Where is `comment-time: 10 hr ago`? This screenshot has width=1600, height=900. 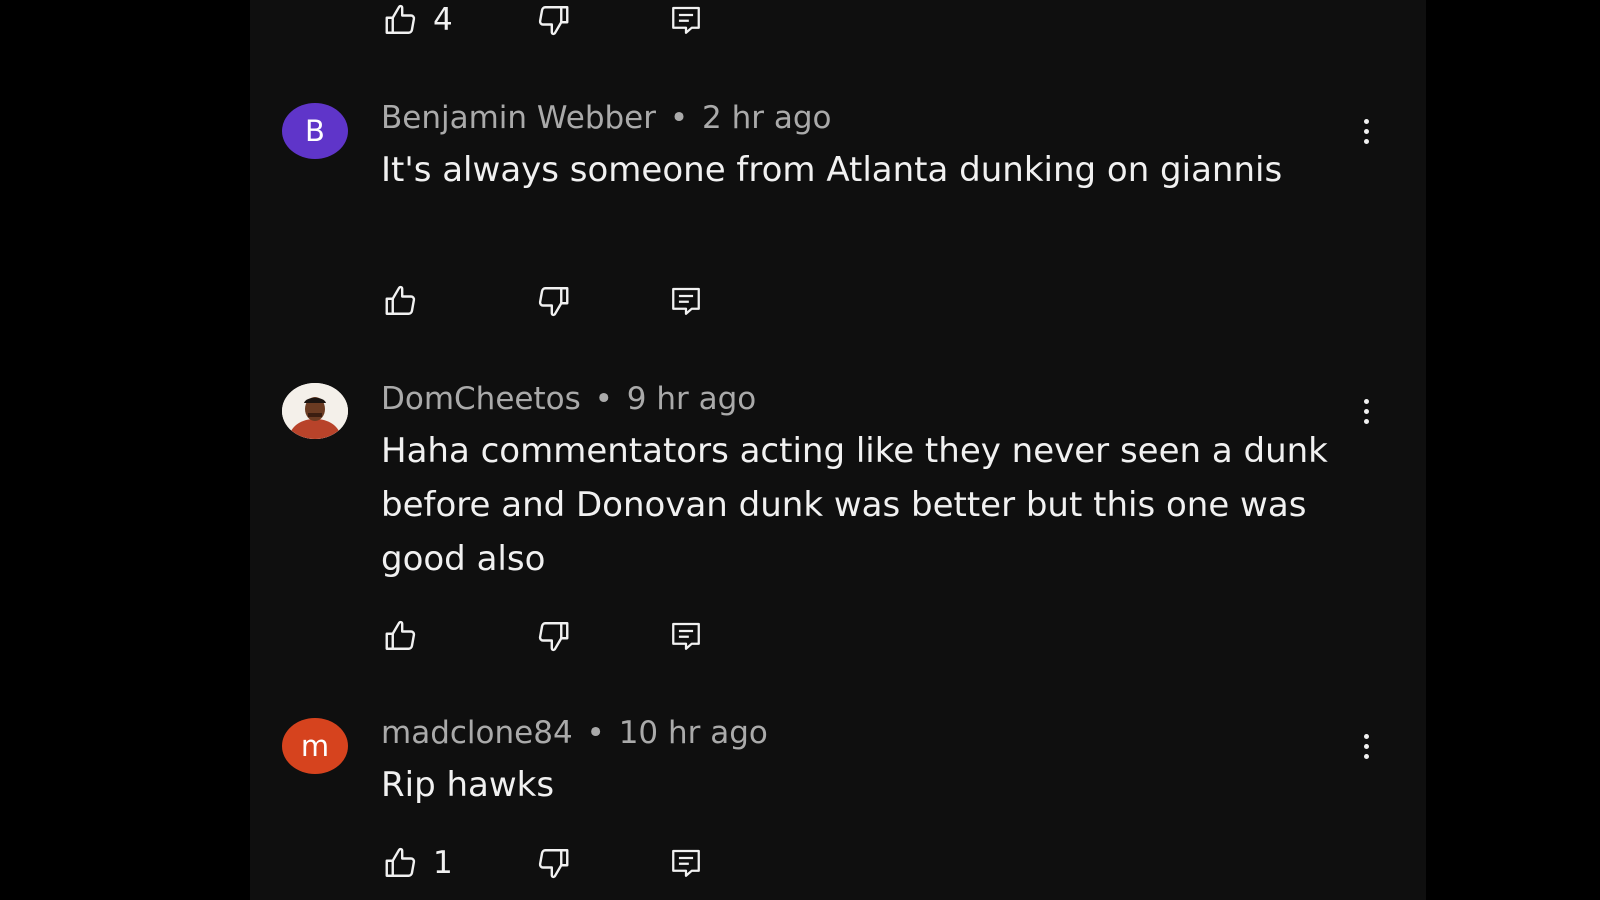 comment-time: 10 hr ago is located at coordinates (693, 733).